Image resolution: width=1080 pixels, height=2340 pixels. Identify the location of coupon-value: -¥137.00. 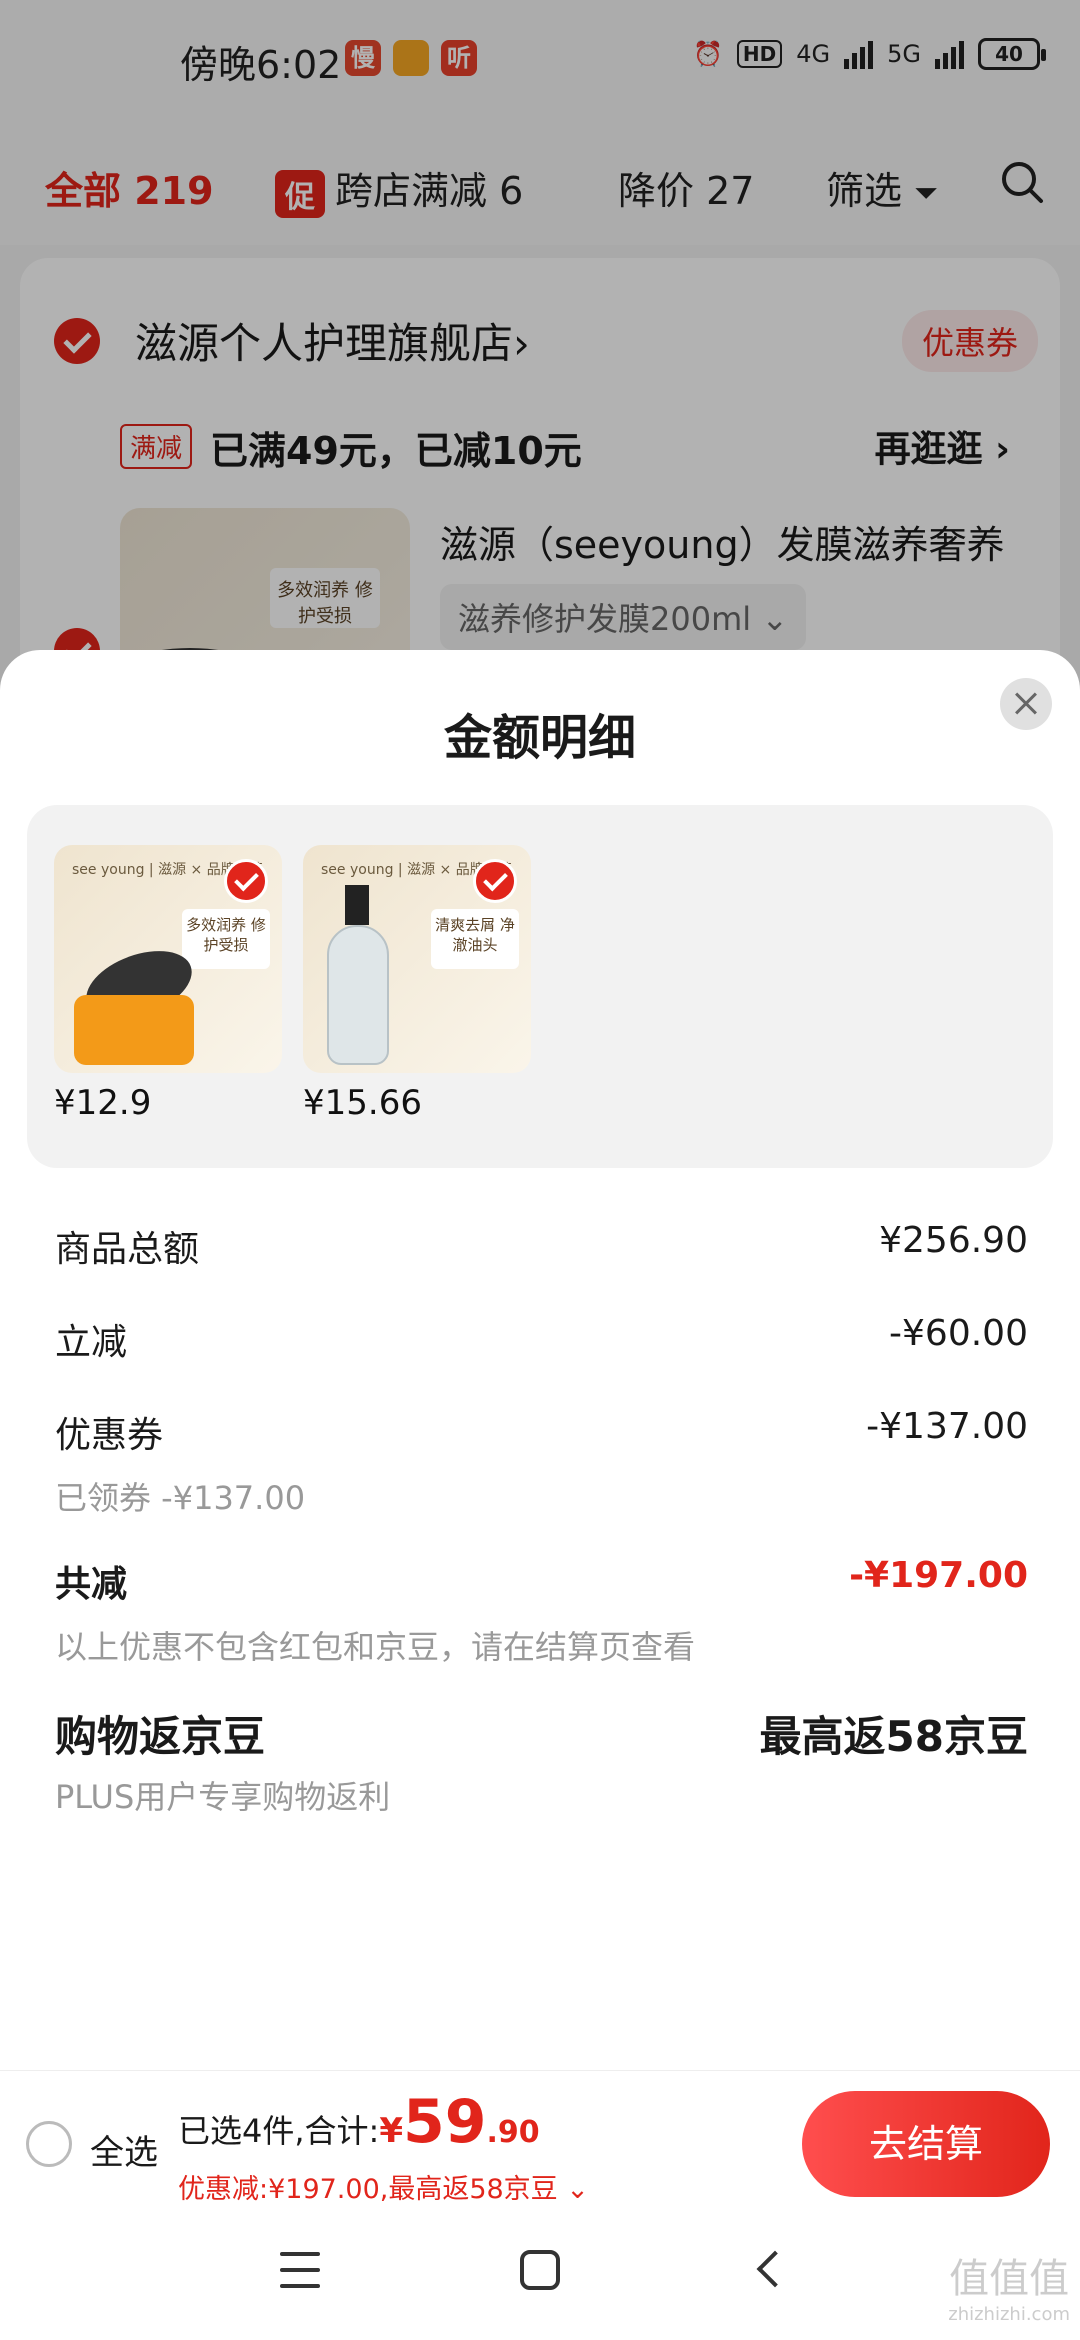
(947, 1426).